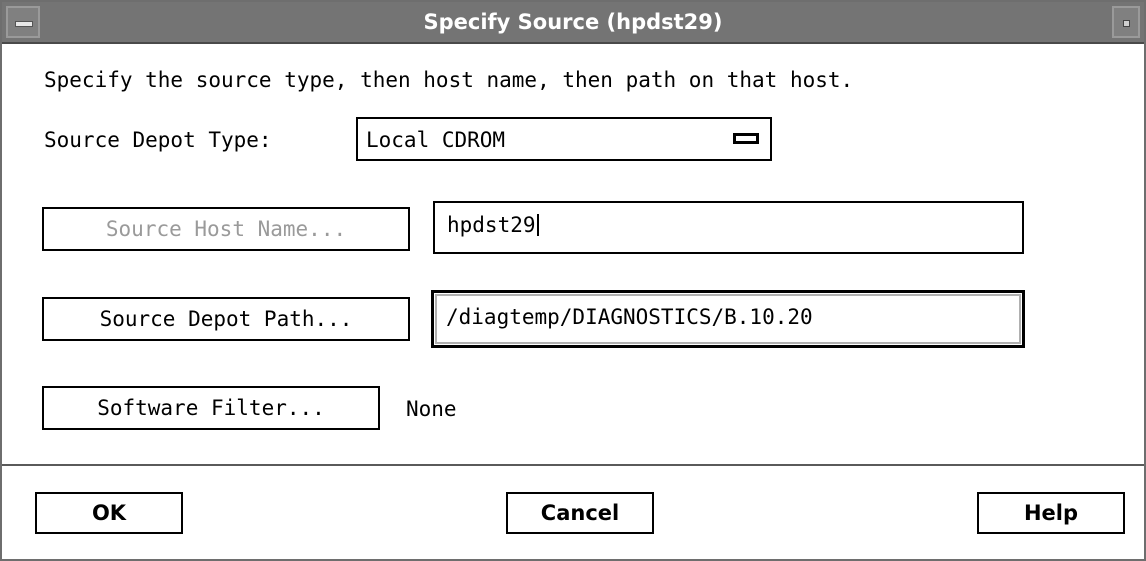 The image size is (1146, 561). Describe the element at coordinates (629, 317) in the screenshot. I see `source-depot-path-value: /diagtemp/DIAGNOSTICS/B.10.20` at that location.